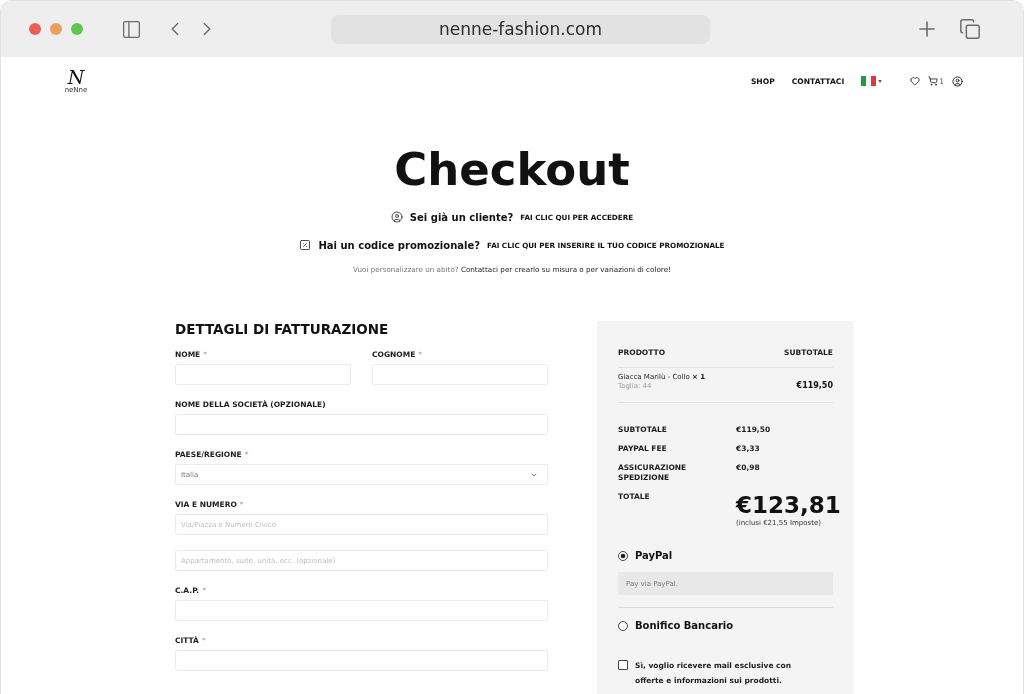 This screenshot has height=694, width=1024. I want to click on wishlist-button, so click(915, 81).